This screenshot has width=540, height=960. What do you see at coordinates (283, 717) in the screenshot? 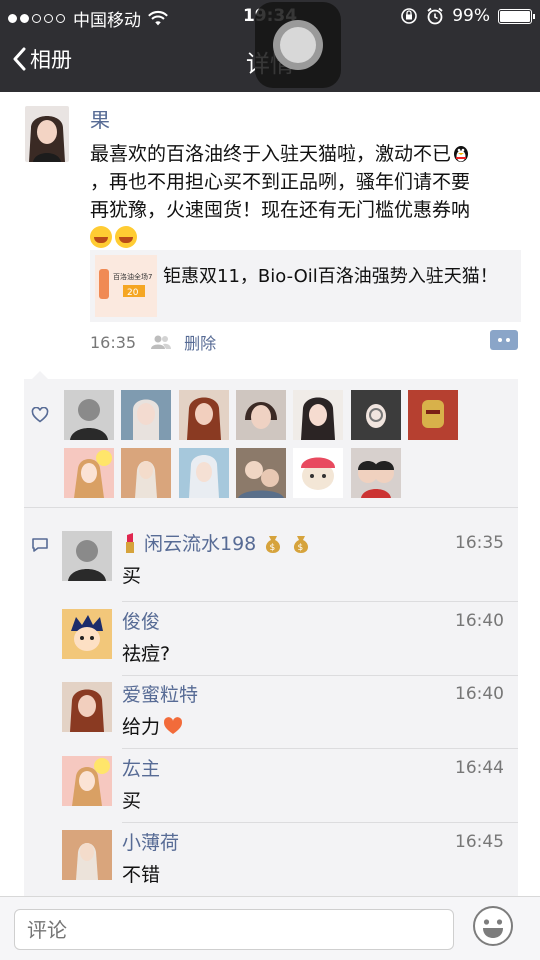
I see `comment-item: 爱蜜粒特 16:40 给力` at bounding box center [283, 717].